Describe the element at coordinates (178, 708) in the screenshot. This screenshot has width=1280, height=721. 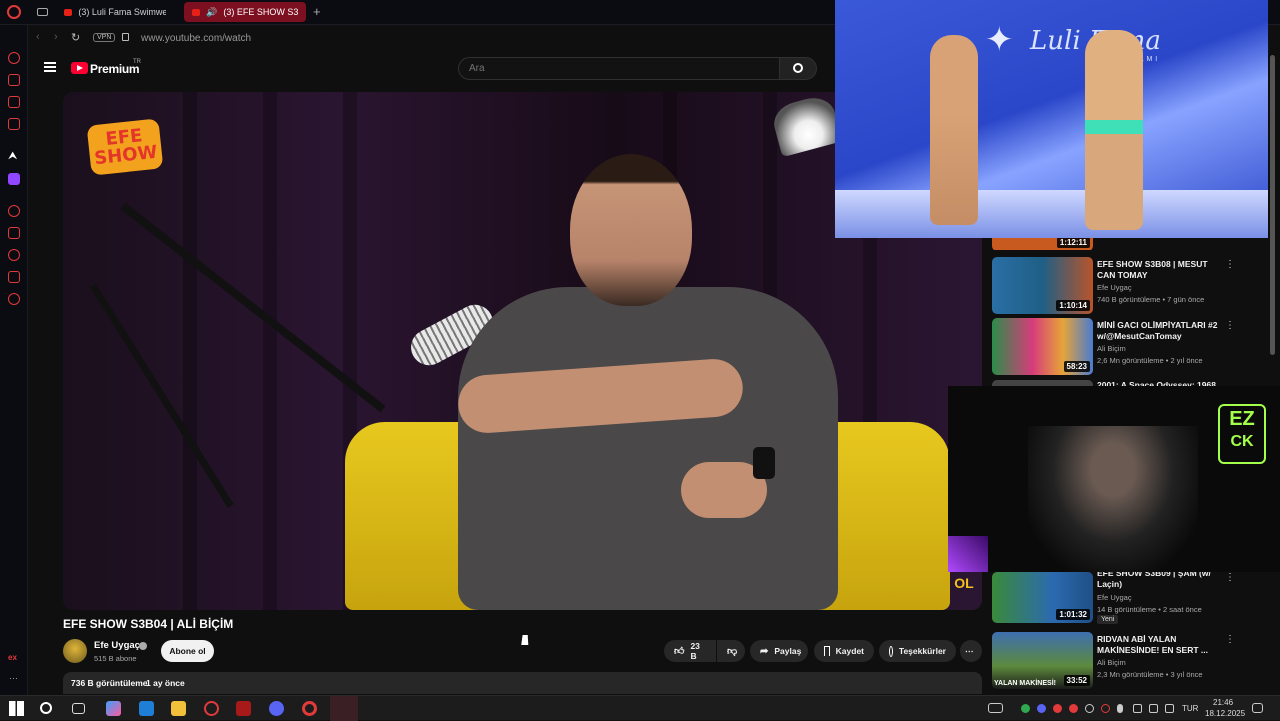
I see `folder-icon` at that location.